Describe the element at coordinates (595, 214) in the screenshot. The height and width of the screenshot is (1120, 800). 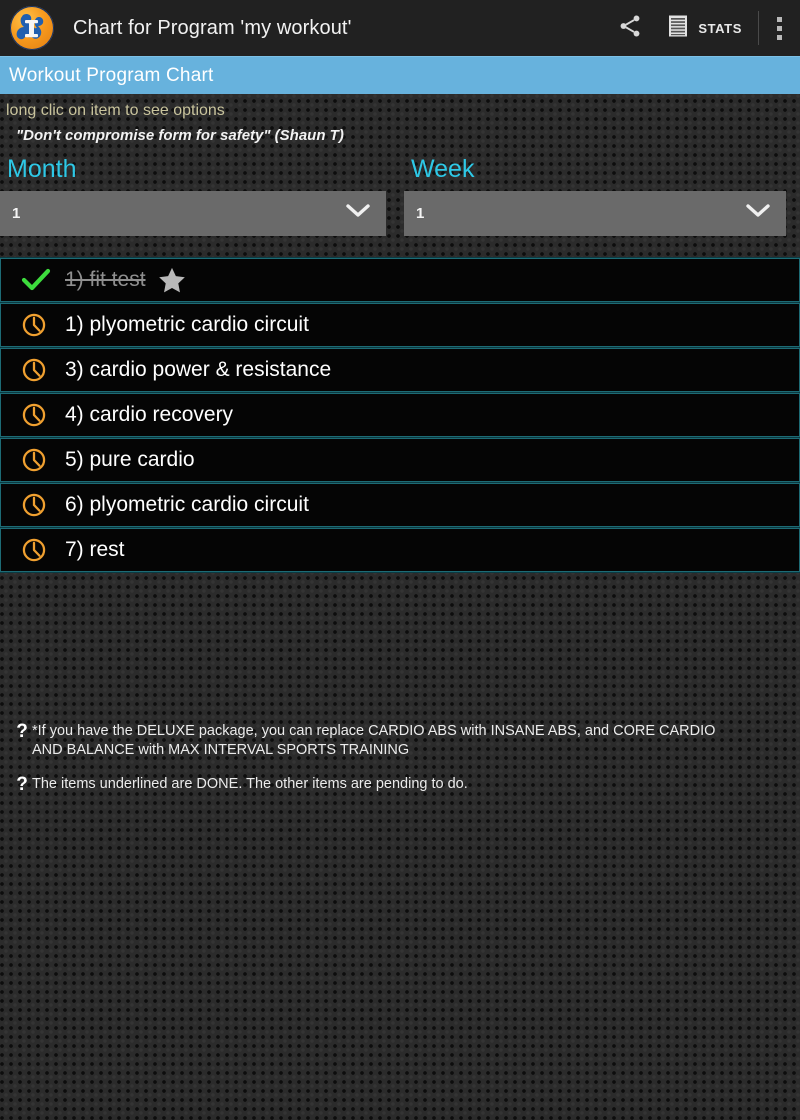
I see `week-dropdown: 1` at that location.